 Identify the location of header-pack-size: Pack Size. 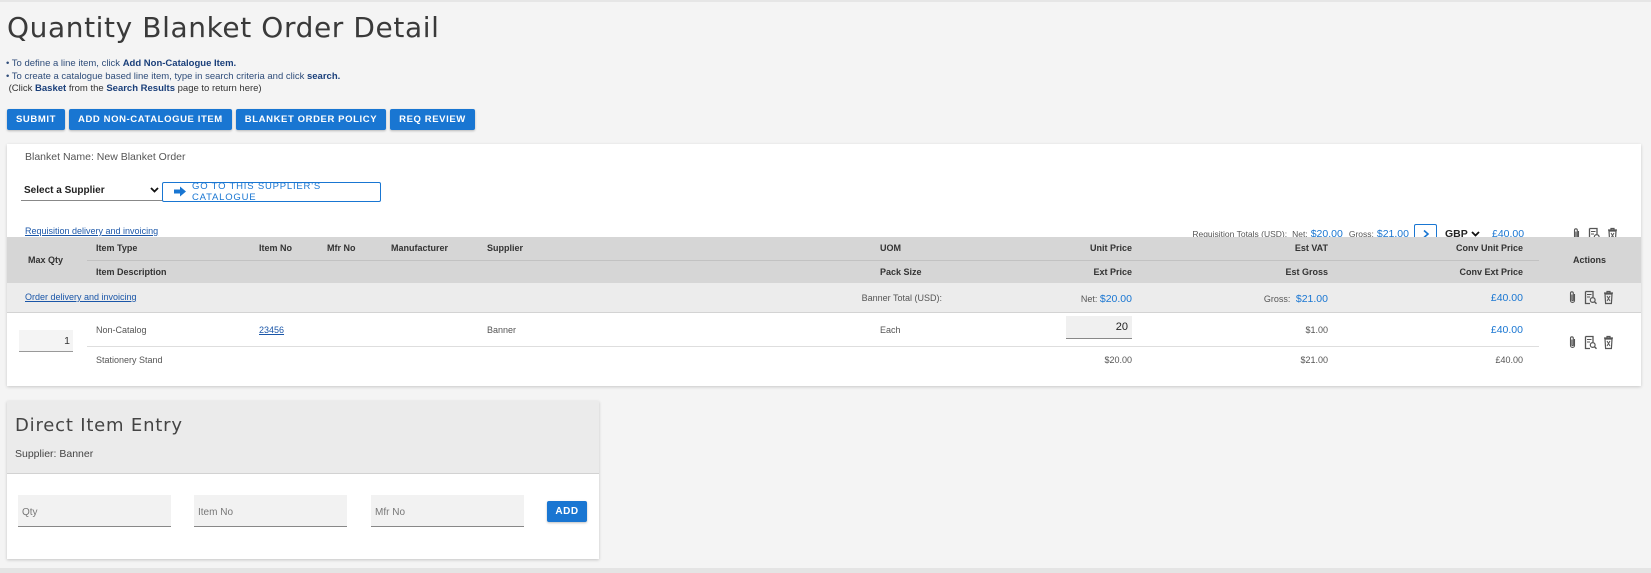
(901, 272).